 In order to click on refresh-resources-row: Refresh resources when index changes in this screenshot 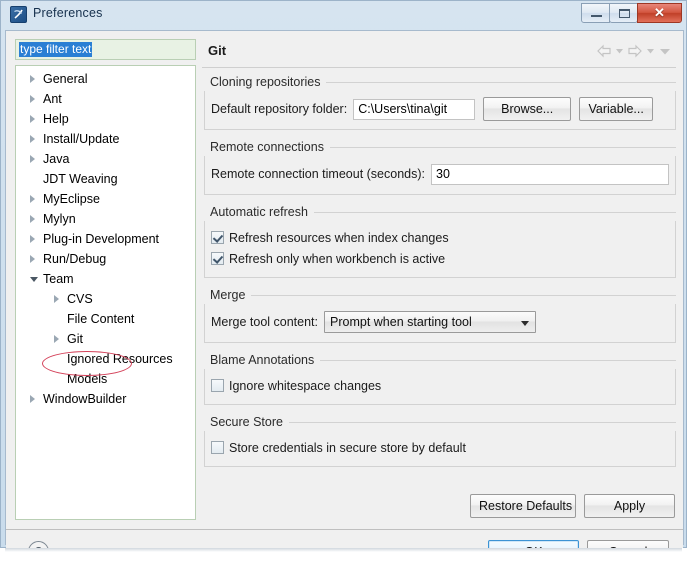, I will do `click(440, 237)`.